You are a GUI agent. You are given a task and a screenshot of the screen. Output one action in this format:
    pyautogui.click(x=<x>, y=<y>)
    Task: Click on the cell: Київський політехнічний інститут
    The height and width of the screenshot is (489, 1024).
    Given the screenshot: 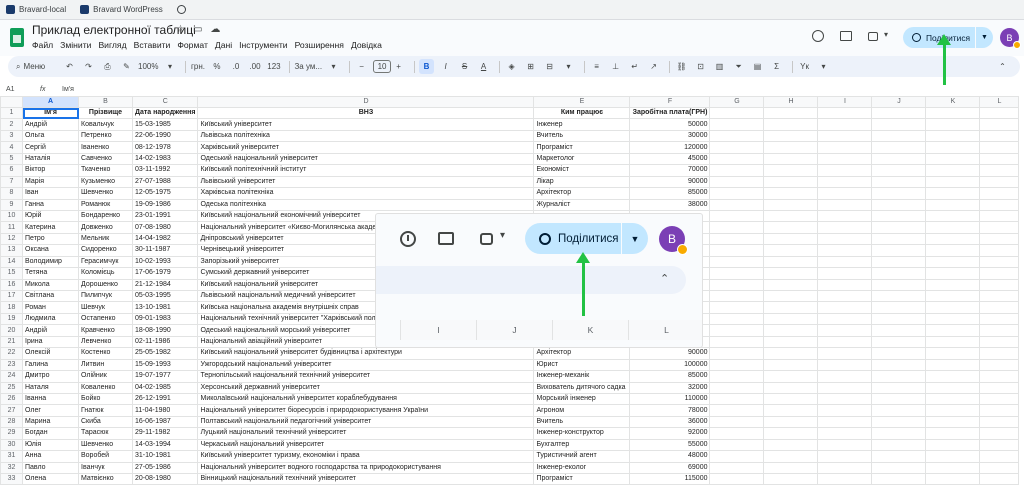 What is the action you would take?
    pyautogui.click(x=366, y=170)
    